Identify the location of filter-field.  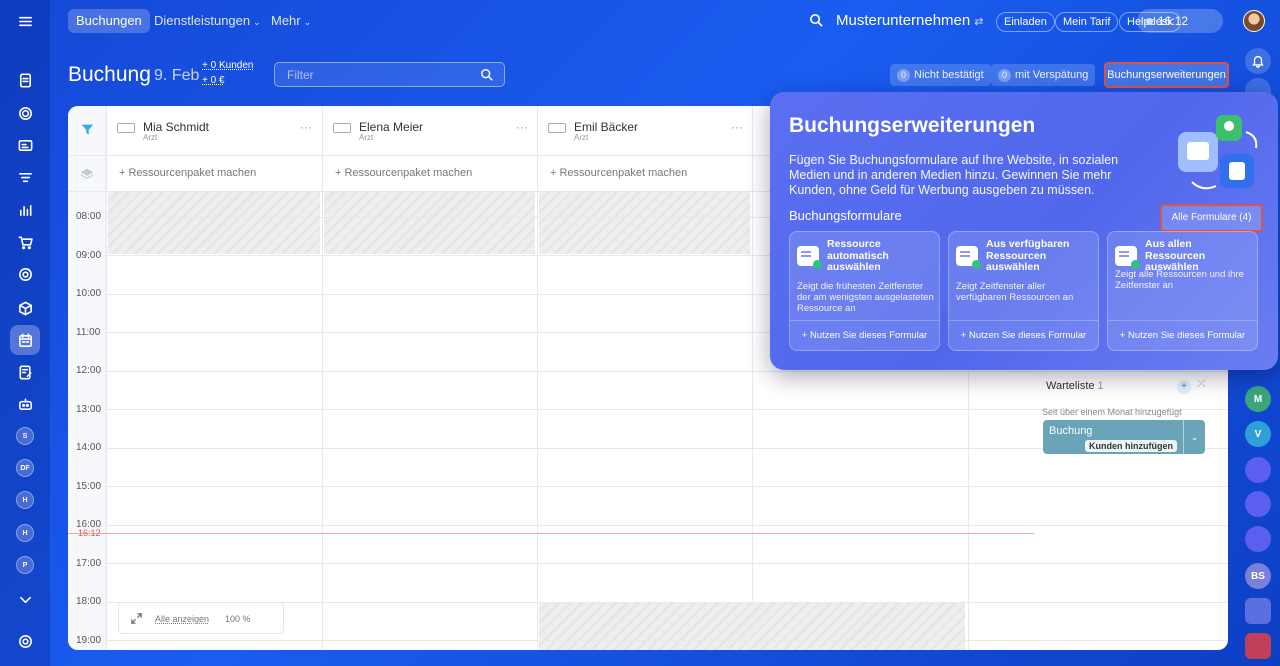
(389, 74).